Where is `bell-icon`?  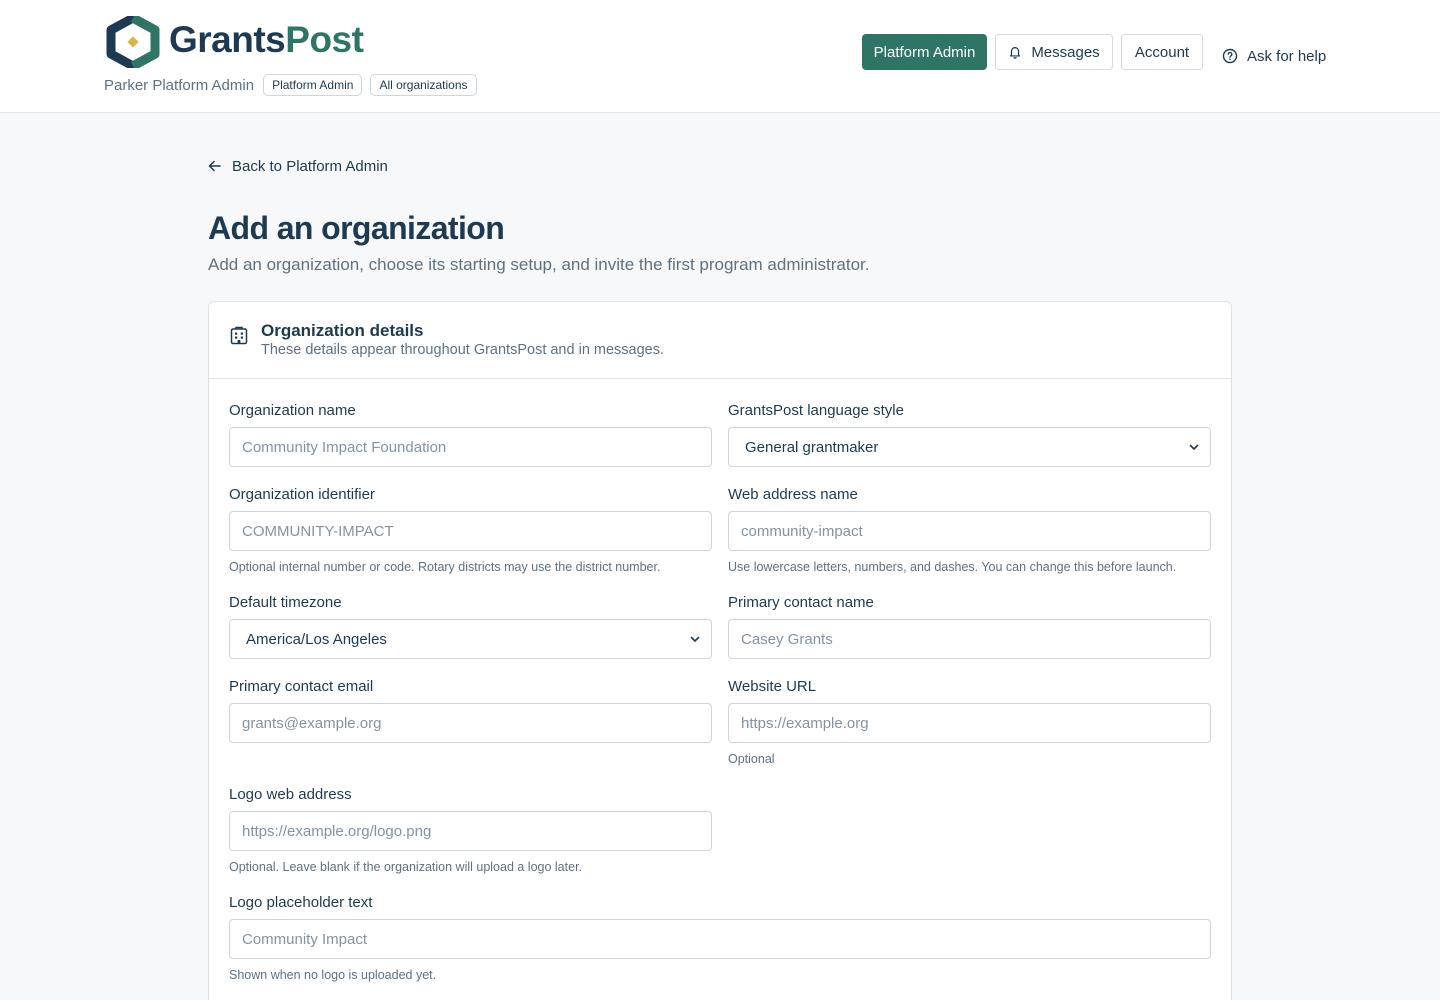
bell-icon is located at coordinates (1015, 53).